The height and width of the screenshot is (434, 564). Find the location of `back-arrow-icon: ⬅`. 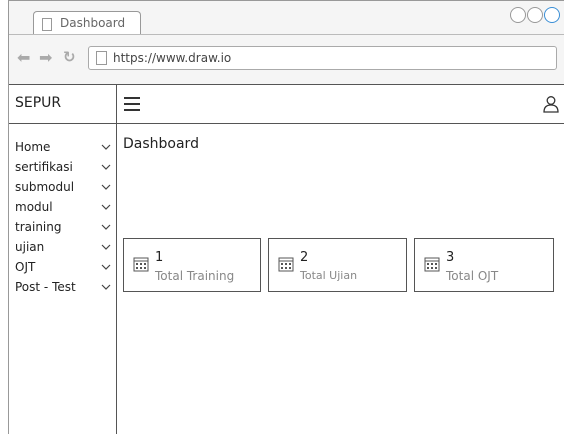

back-arrow-icon: ⬅ is located at coordinates (23, 58).